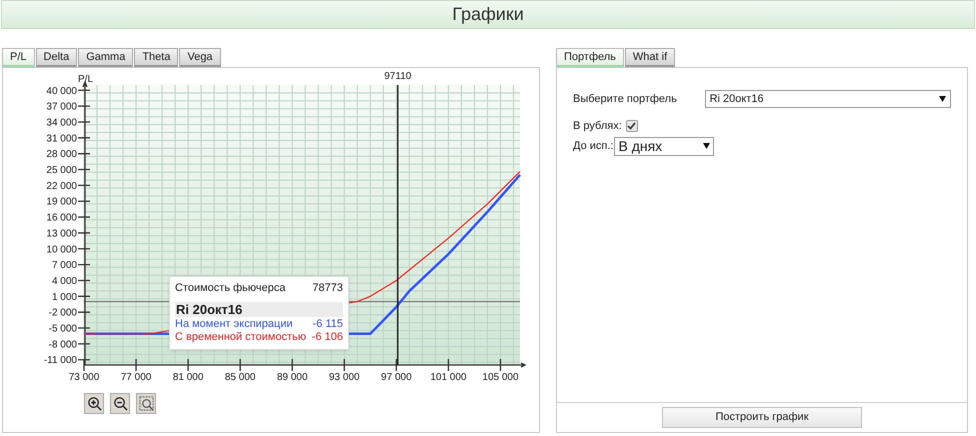 This screenshot has height=436, width=976. I want to click on zoom-in-icon, so click(94, 403).